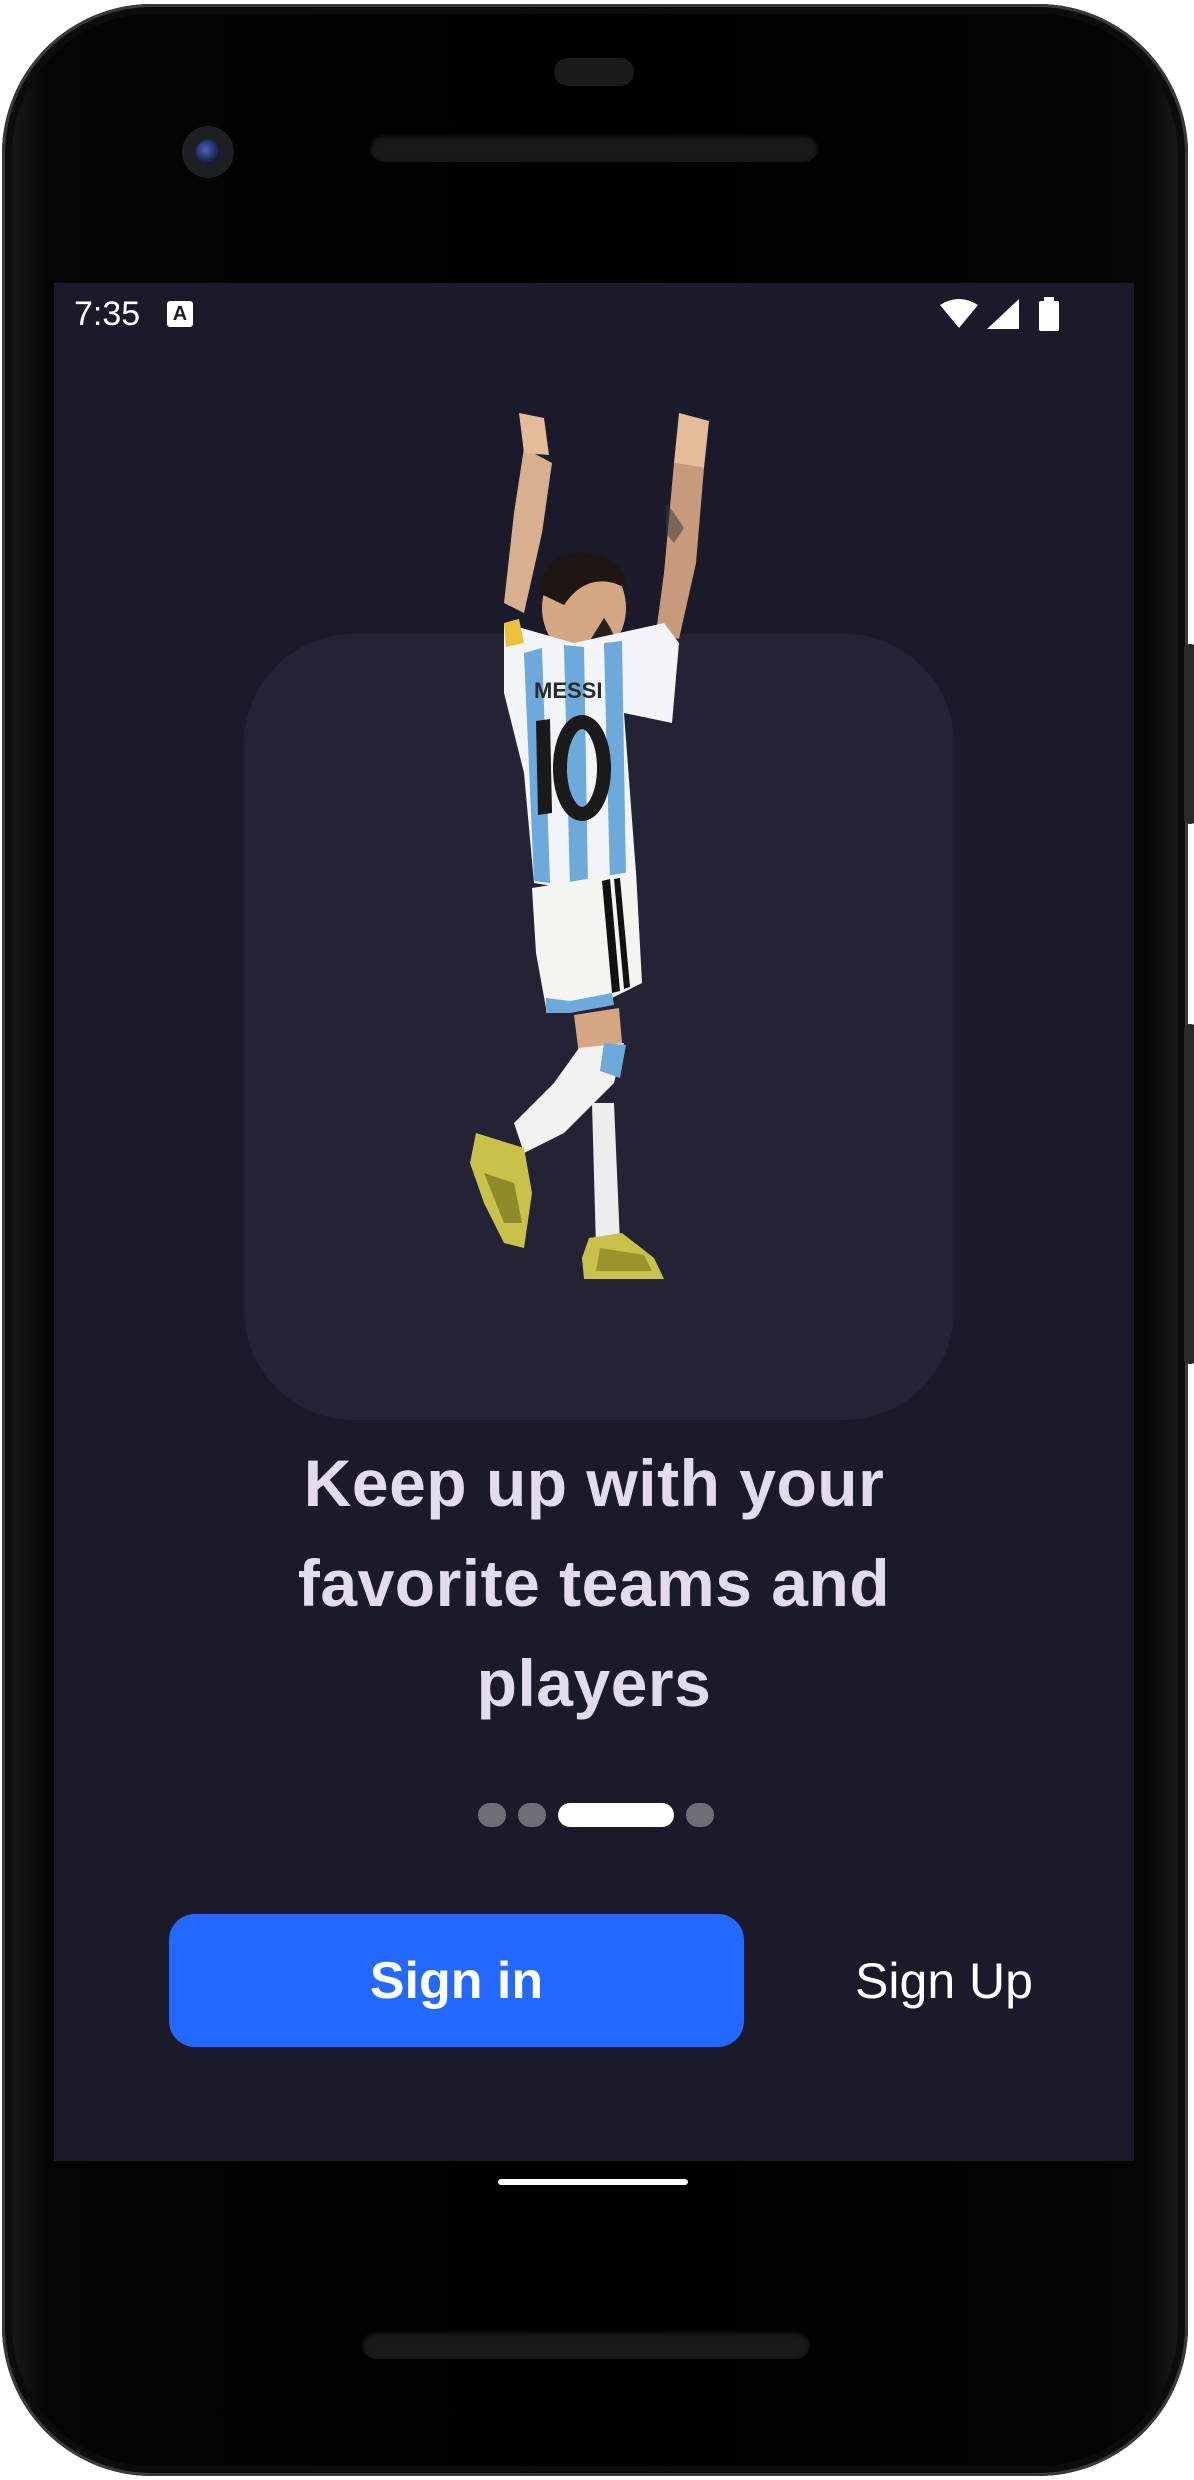  What do you see at coordinates (107, 314) in the screenshot?
I see `status-time: 7:35` at bounding box center [107, 314].